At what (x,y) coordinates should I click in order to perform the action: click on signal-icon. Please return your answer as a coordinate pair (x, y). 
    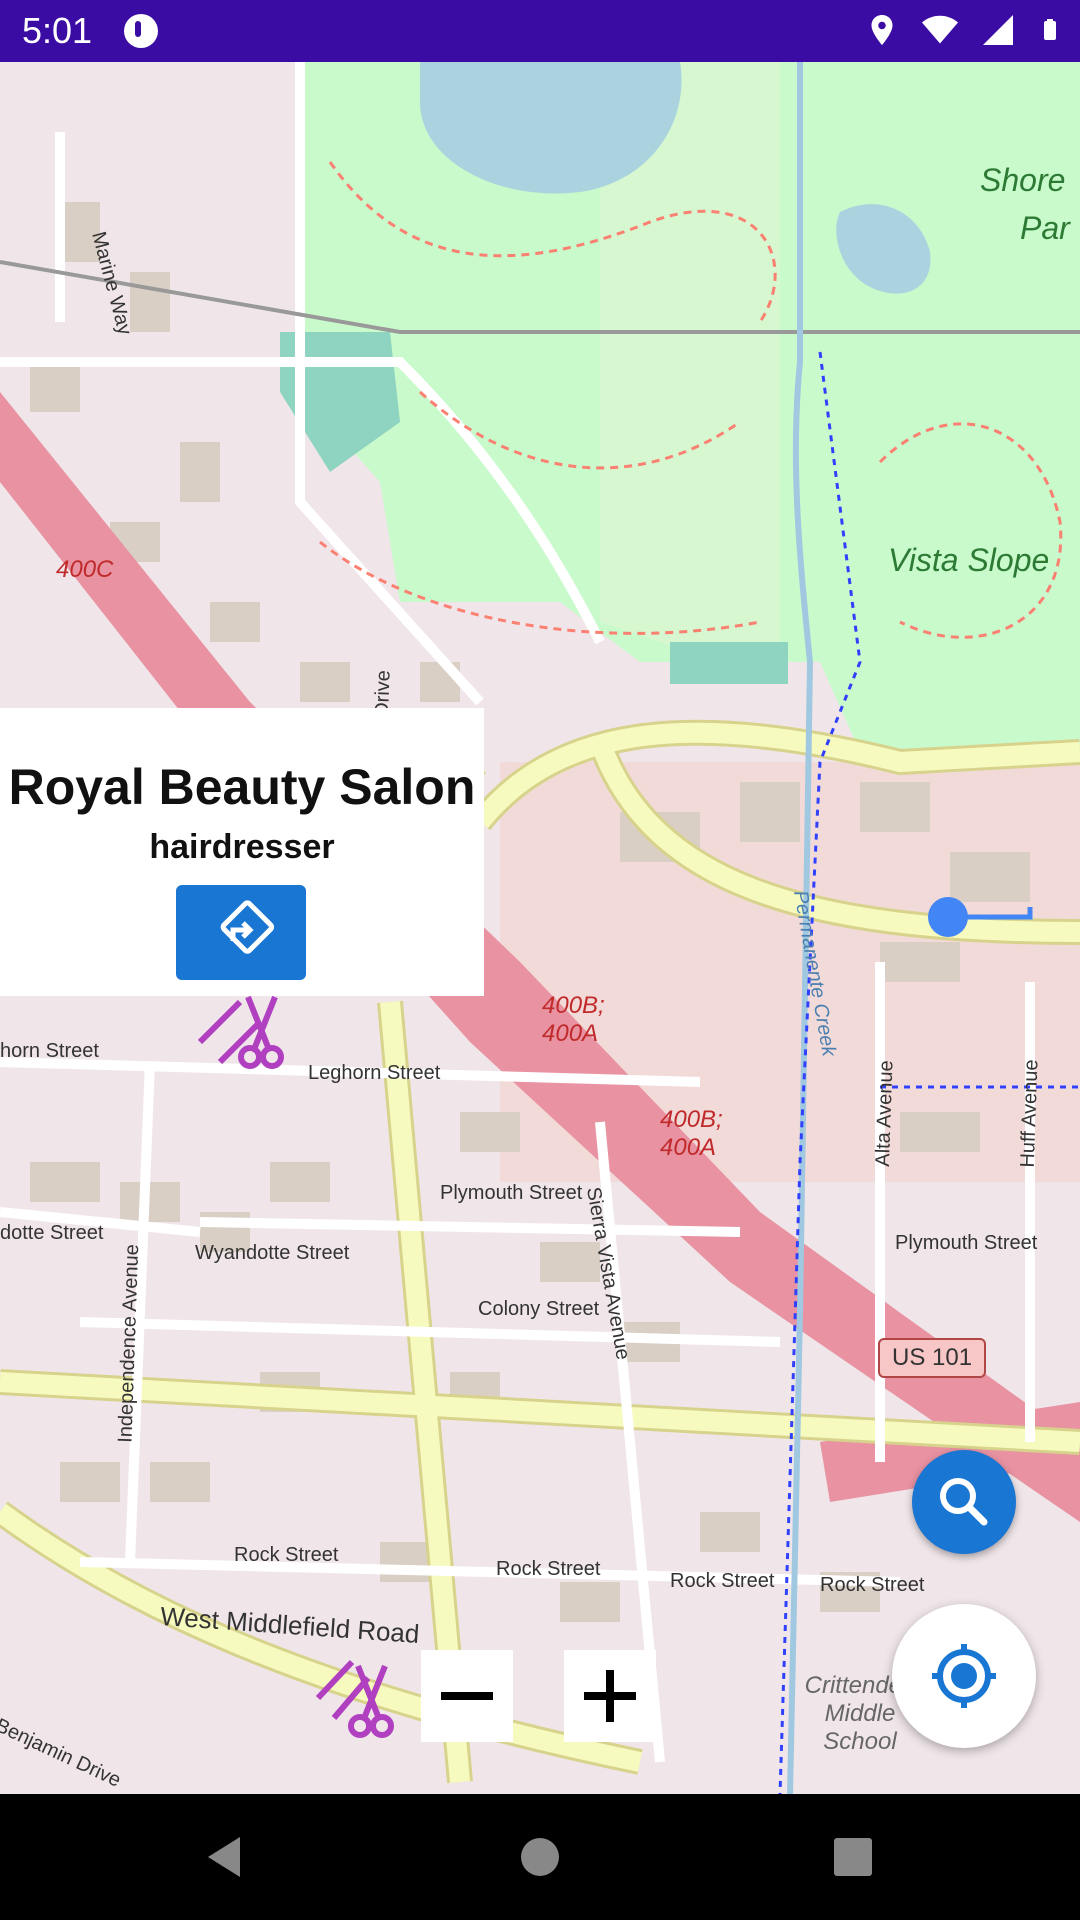
    Looking at the image, I should click on (998, 30).